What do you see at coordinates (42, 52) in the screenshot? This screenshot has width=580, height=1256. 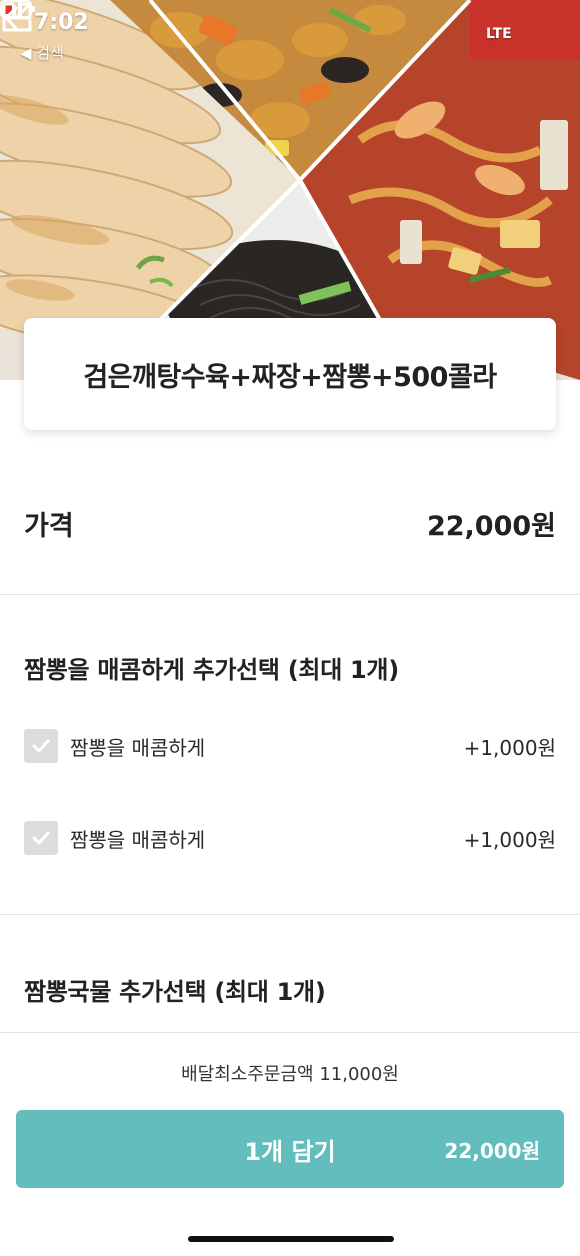 I see `back-to-app-link: ◀ 검색` at bounding box center [42, 52].